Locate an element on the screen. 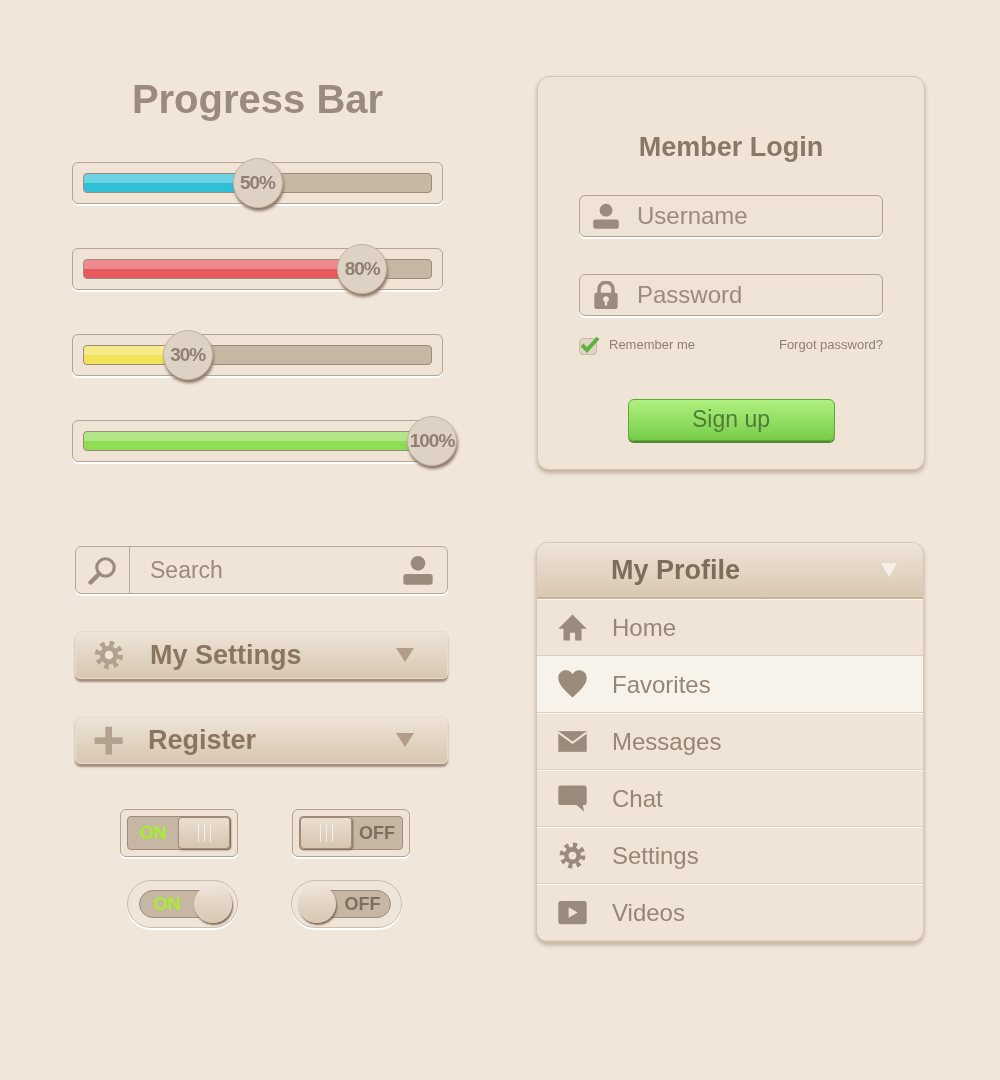 This screenshot has width=1000, height=1080. field-frame: Password is located at coordinates (731, 294).